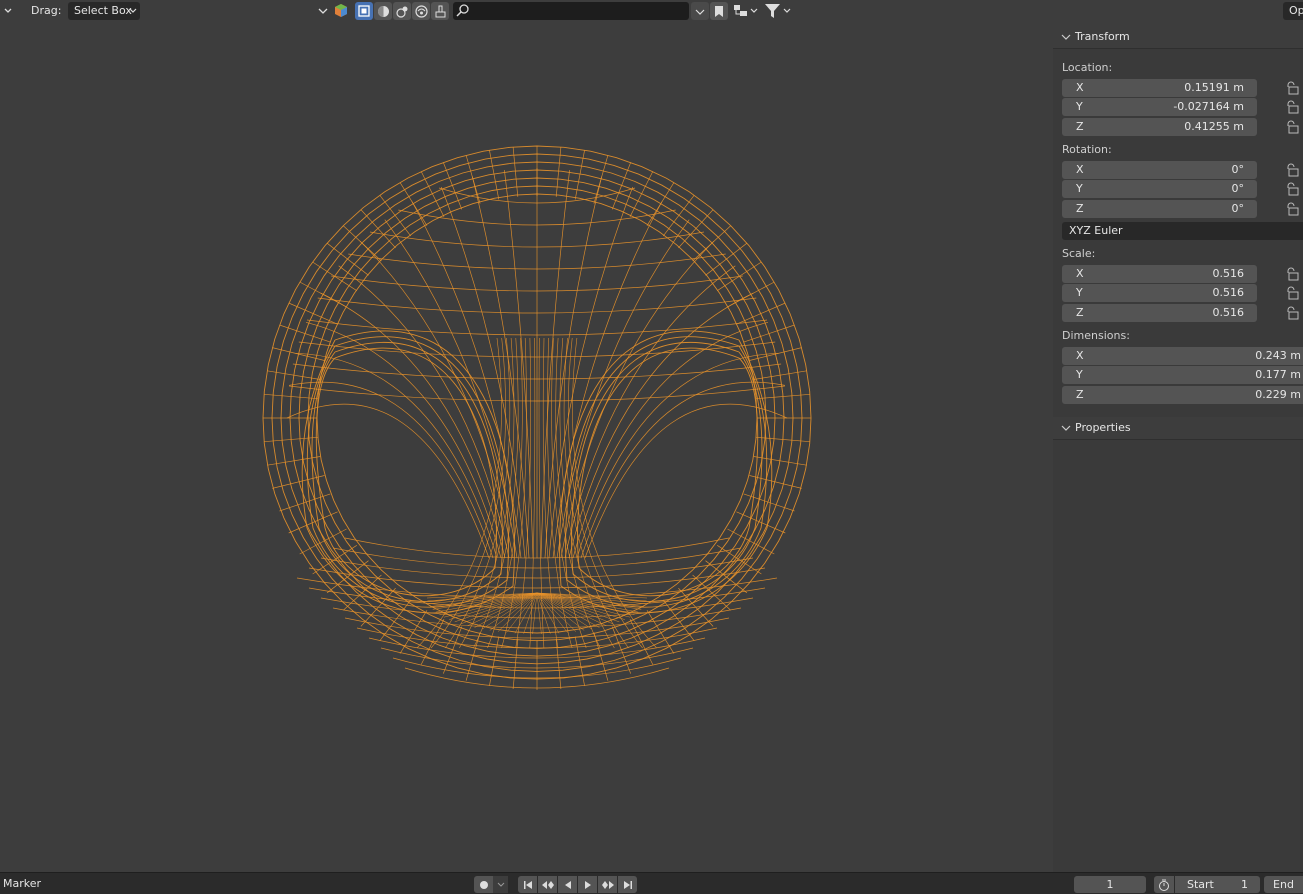 Image resolution: width=1303 pixels, height=894 pixels. Describe the element at coordinates (1159, 107) in the screenshot. I see `location-y-field: Y -0.027164 m` at that location.